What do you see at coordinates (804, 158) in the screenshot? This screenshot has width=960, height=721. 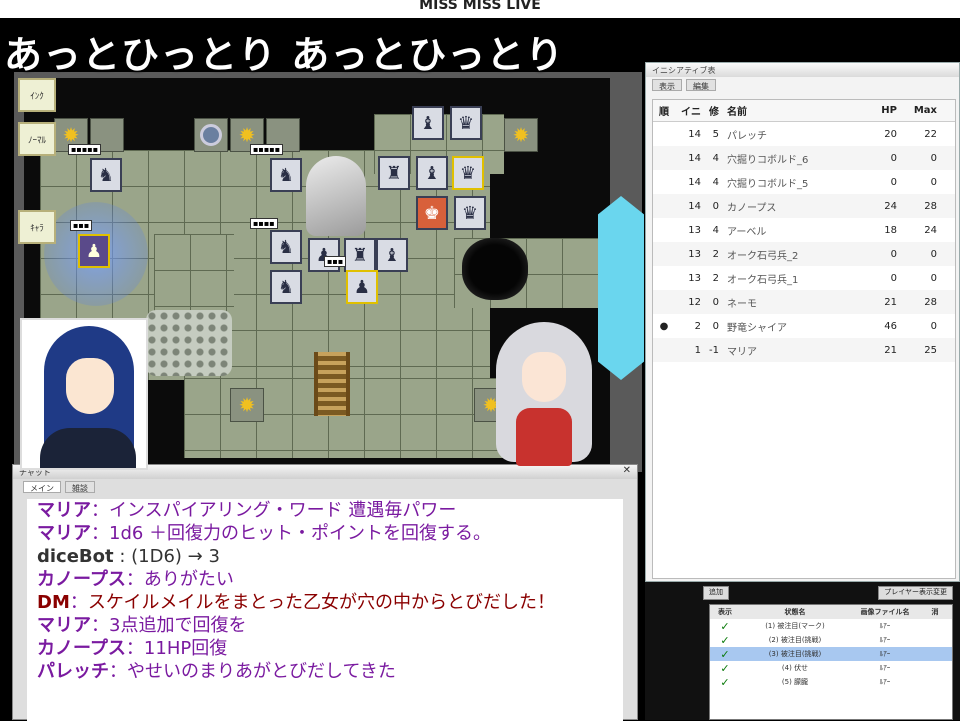 I see `initiative-row: 14 4 穴掘りコボルド_6 0 0` at bounding box center [804, 158].